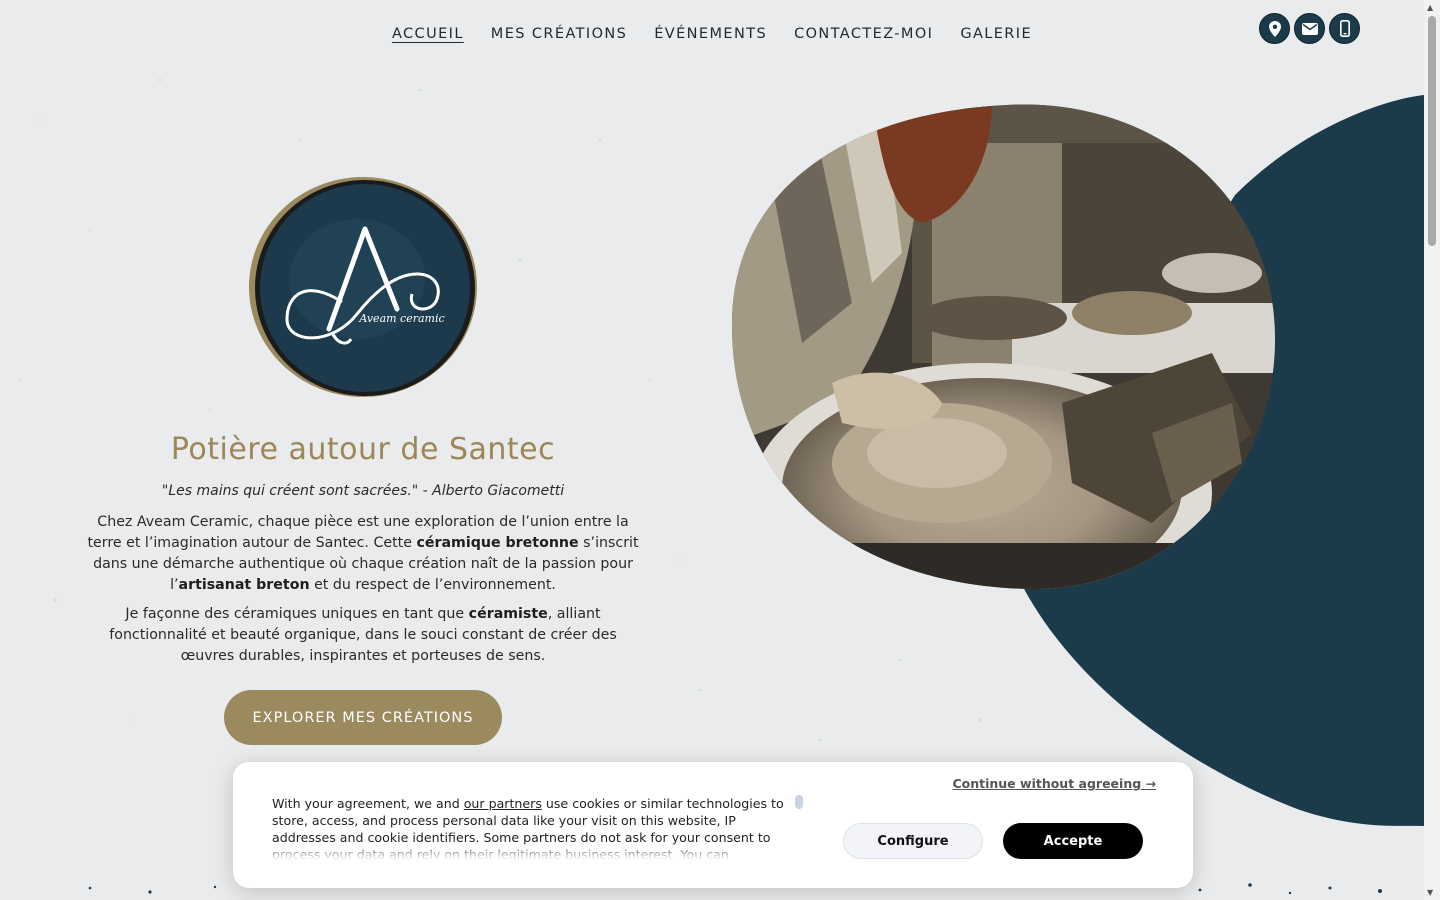 The height and width of the screenshot is (900, 1440). Describe the element at coordinates (1274, 28) in the screenshot. I see `location-pin-icon` at that location.